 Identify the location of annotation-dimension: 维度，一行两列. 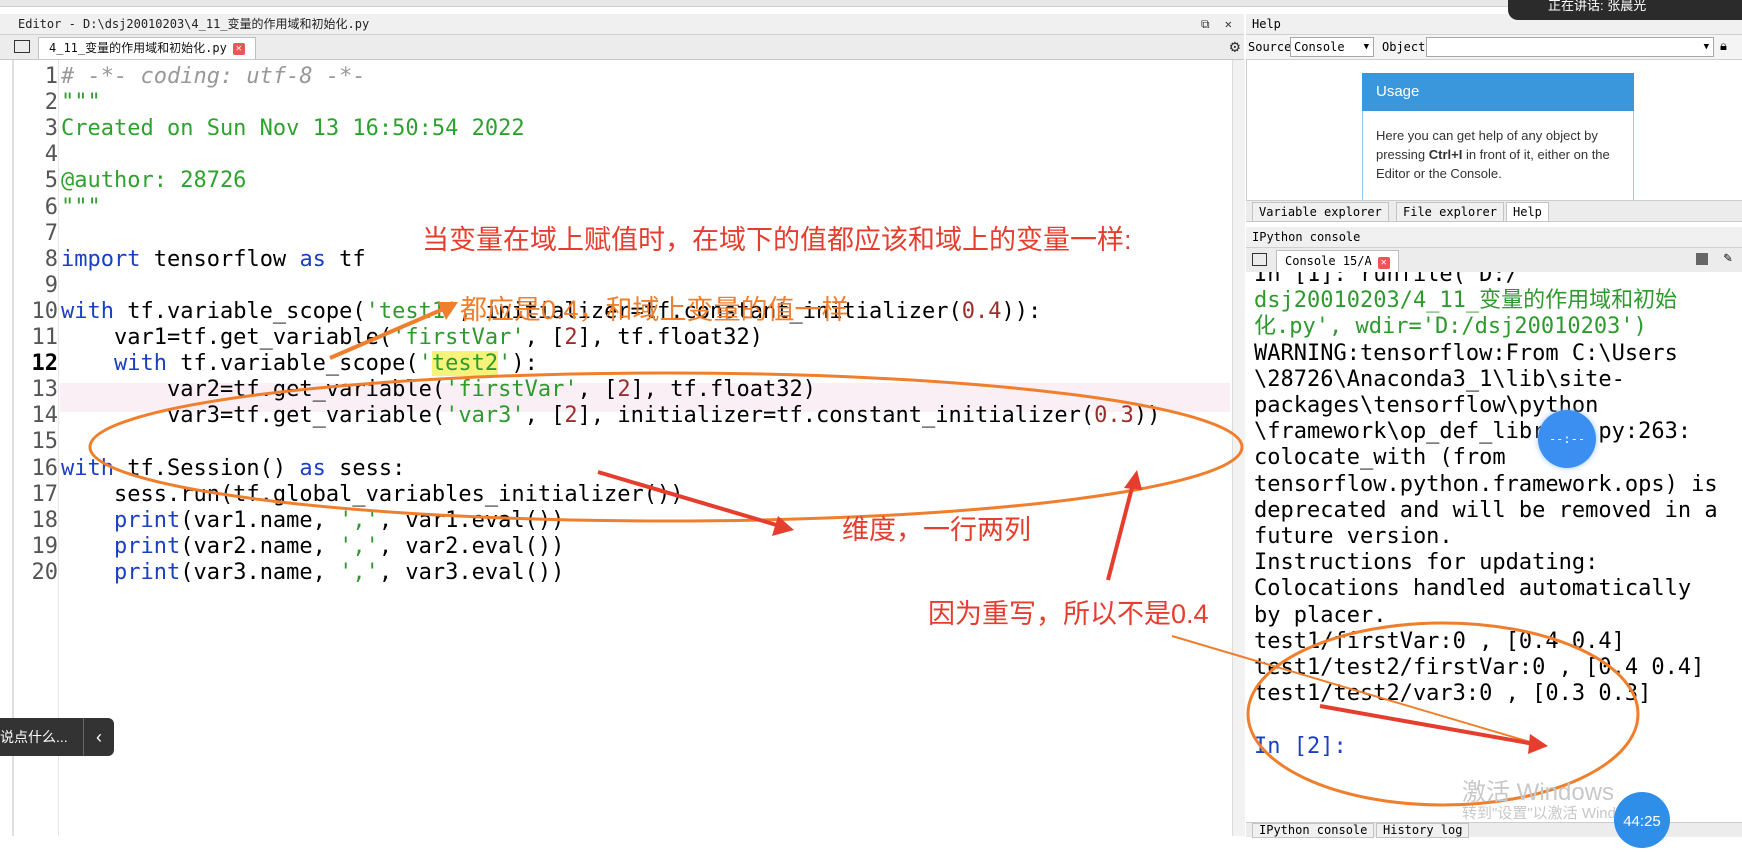
(936, 530).